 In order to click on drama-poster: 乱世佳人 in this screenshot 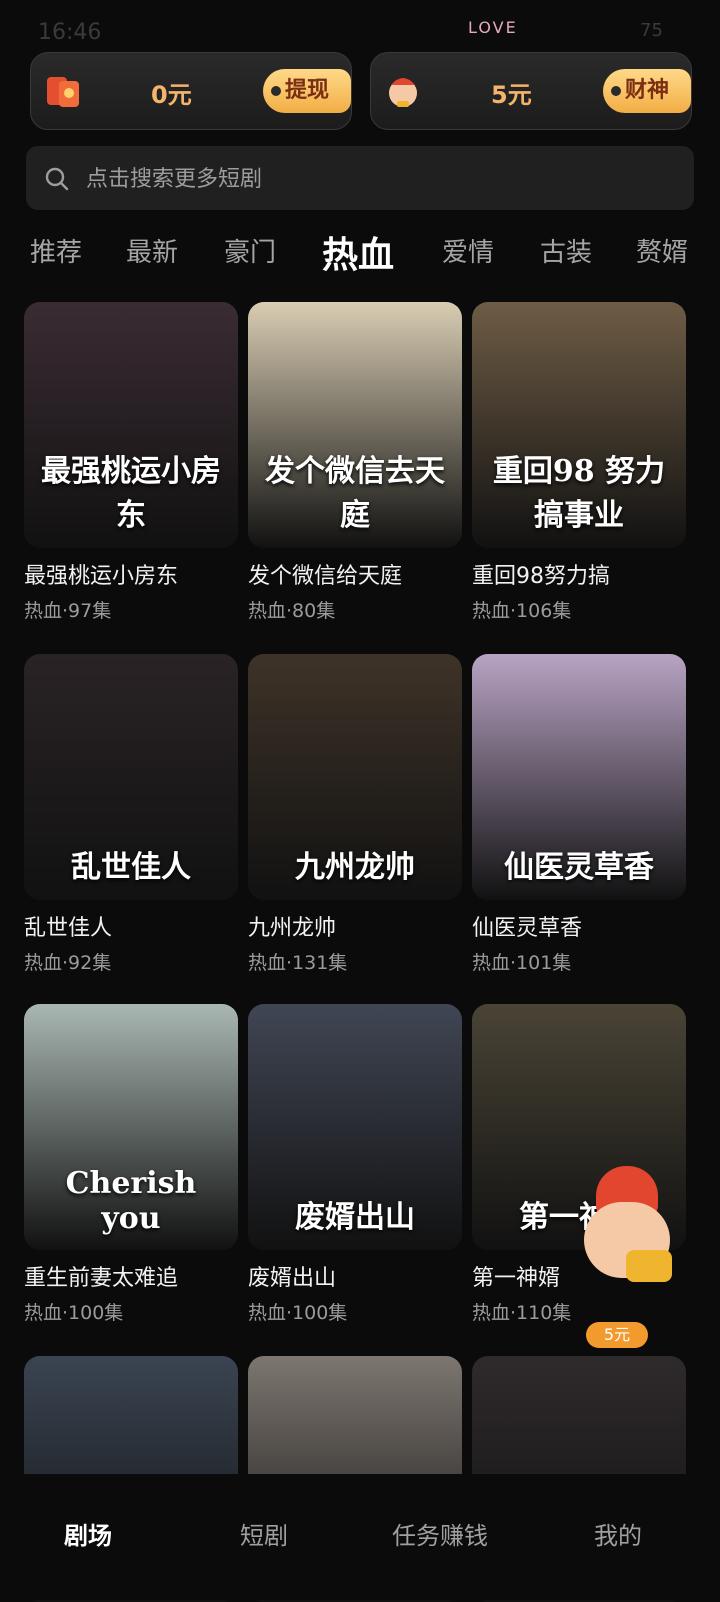, I will do `click(131, 777)`.